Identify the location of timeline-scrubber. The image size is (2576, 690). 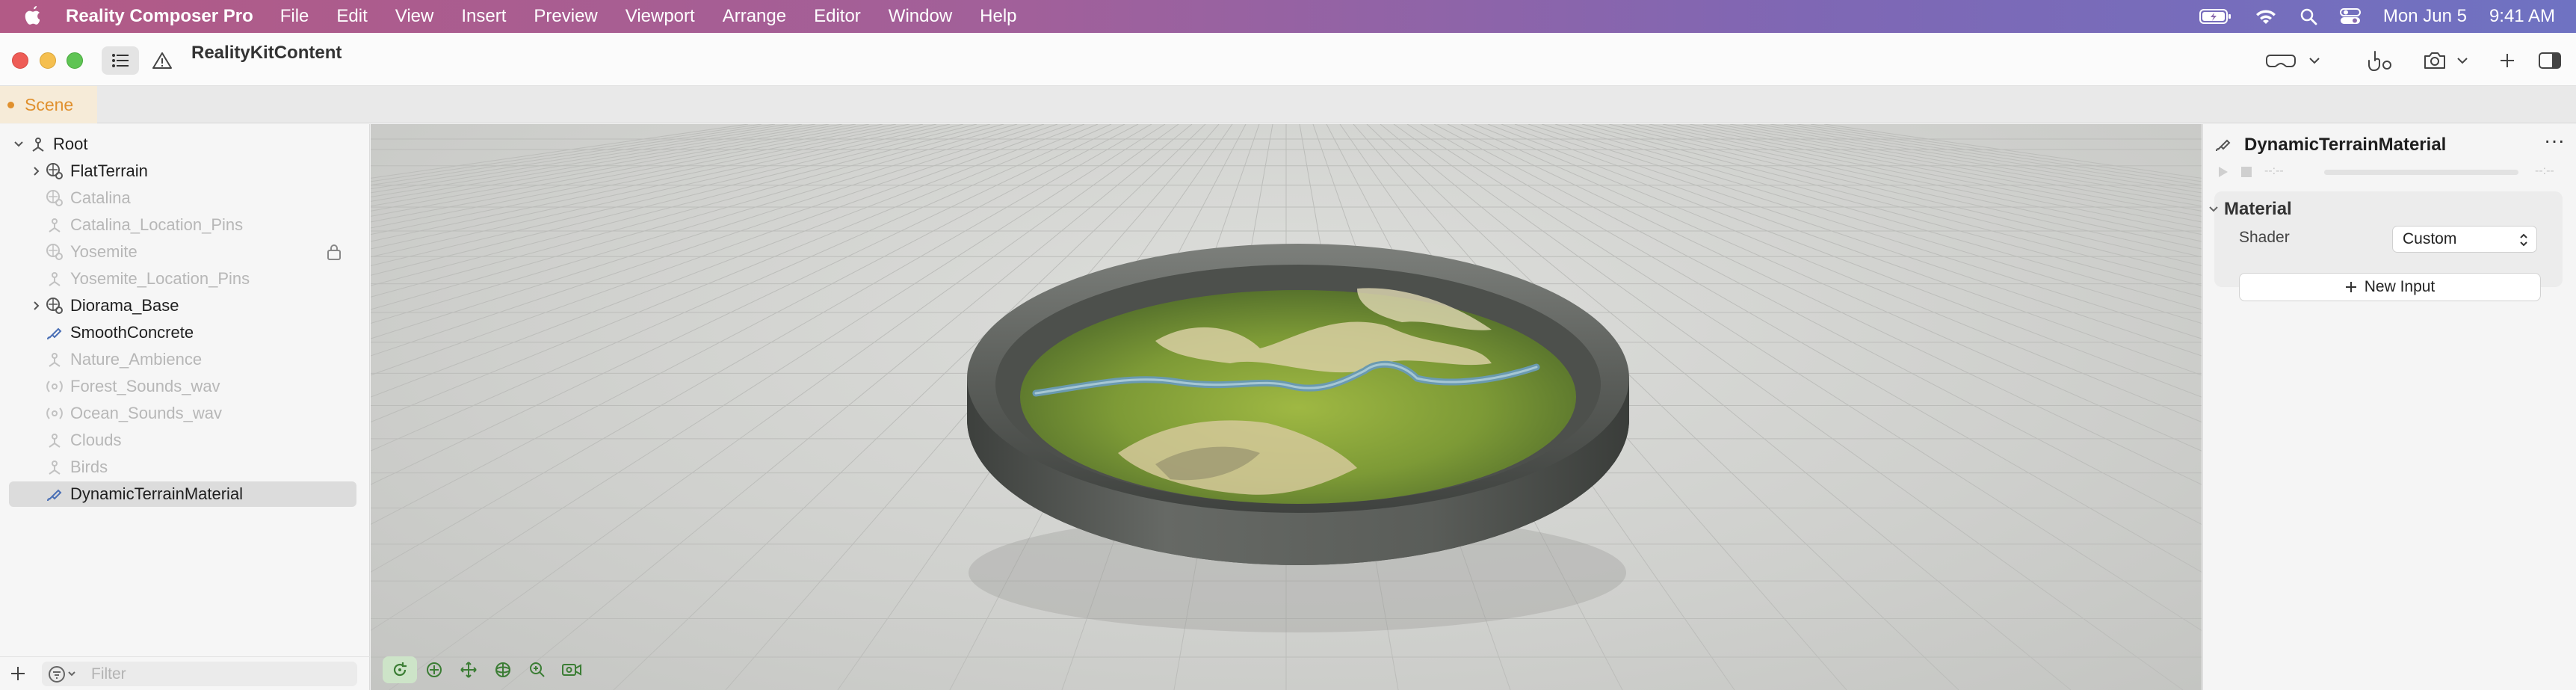
(2421, 172).